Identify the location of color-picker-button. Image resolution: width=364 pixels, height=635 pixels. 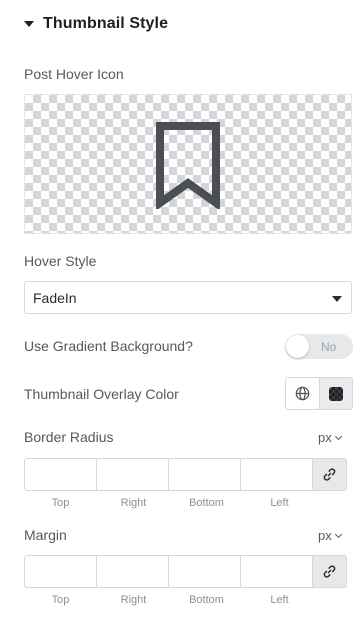
(335, 393).